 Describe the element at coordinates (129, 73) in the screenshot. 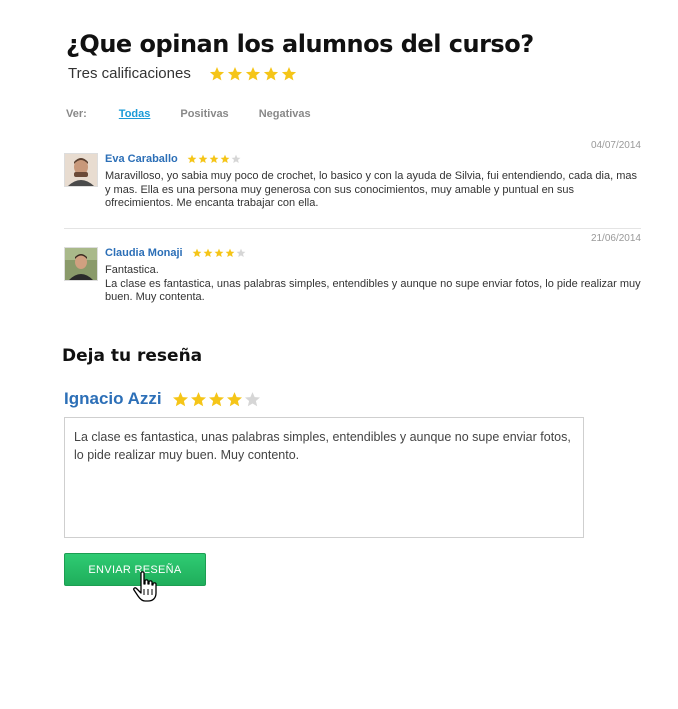

I see `ratings-count: Tres calificaciones` at that location.